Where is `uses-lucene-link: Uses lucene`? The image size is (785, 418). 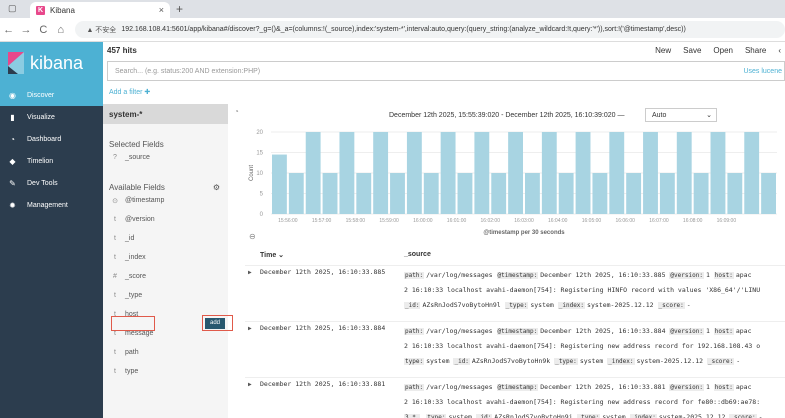 uses-lucene-link: Uses lucene is located at coordinates (762, 71).